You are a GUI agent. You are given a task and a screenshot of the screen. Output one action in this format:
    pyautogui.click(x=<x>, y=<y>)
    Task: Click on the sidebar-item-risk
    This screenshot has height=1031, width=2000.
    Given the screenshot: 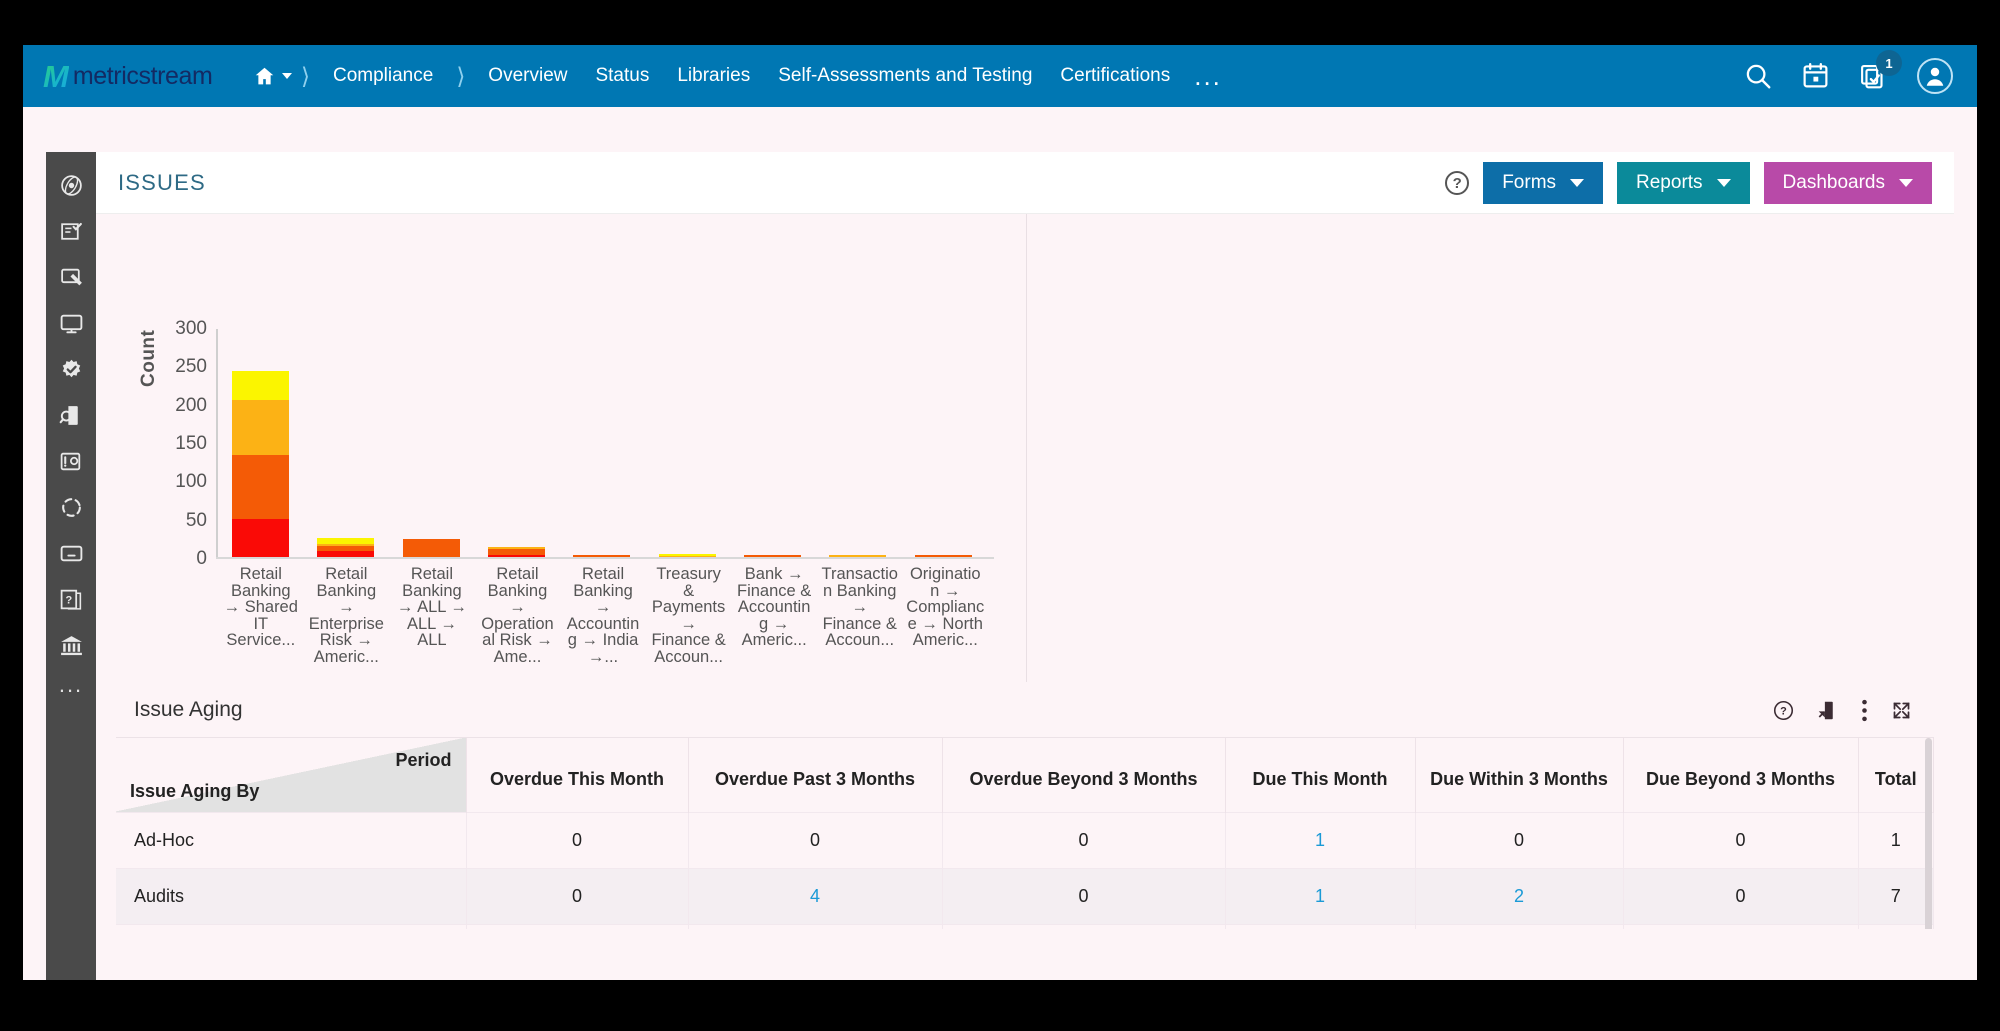 What is the action you would take?
    pyautogui.click(x=71, y=461)
    